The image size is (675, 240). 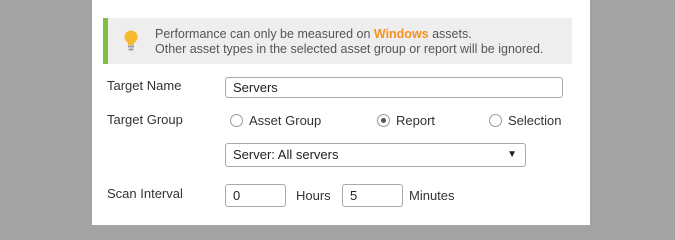 I want to click on radio-report-label: Report, so click(x=416, y=120).